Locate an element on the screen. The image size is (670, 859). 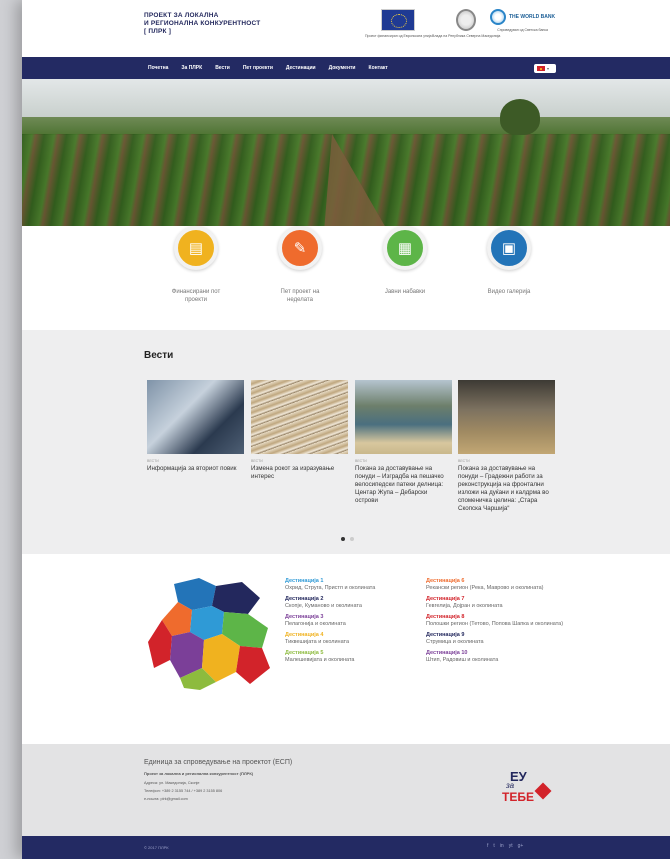
carousel-pagination is located at coordinates (347, 539).